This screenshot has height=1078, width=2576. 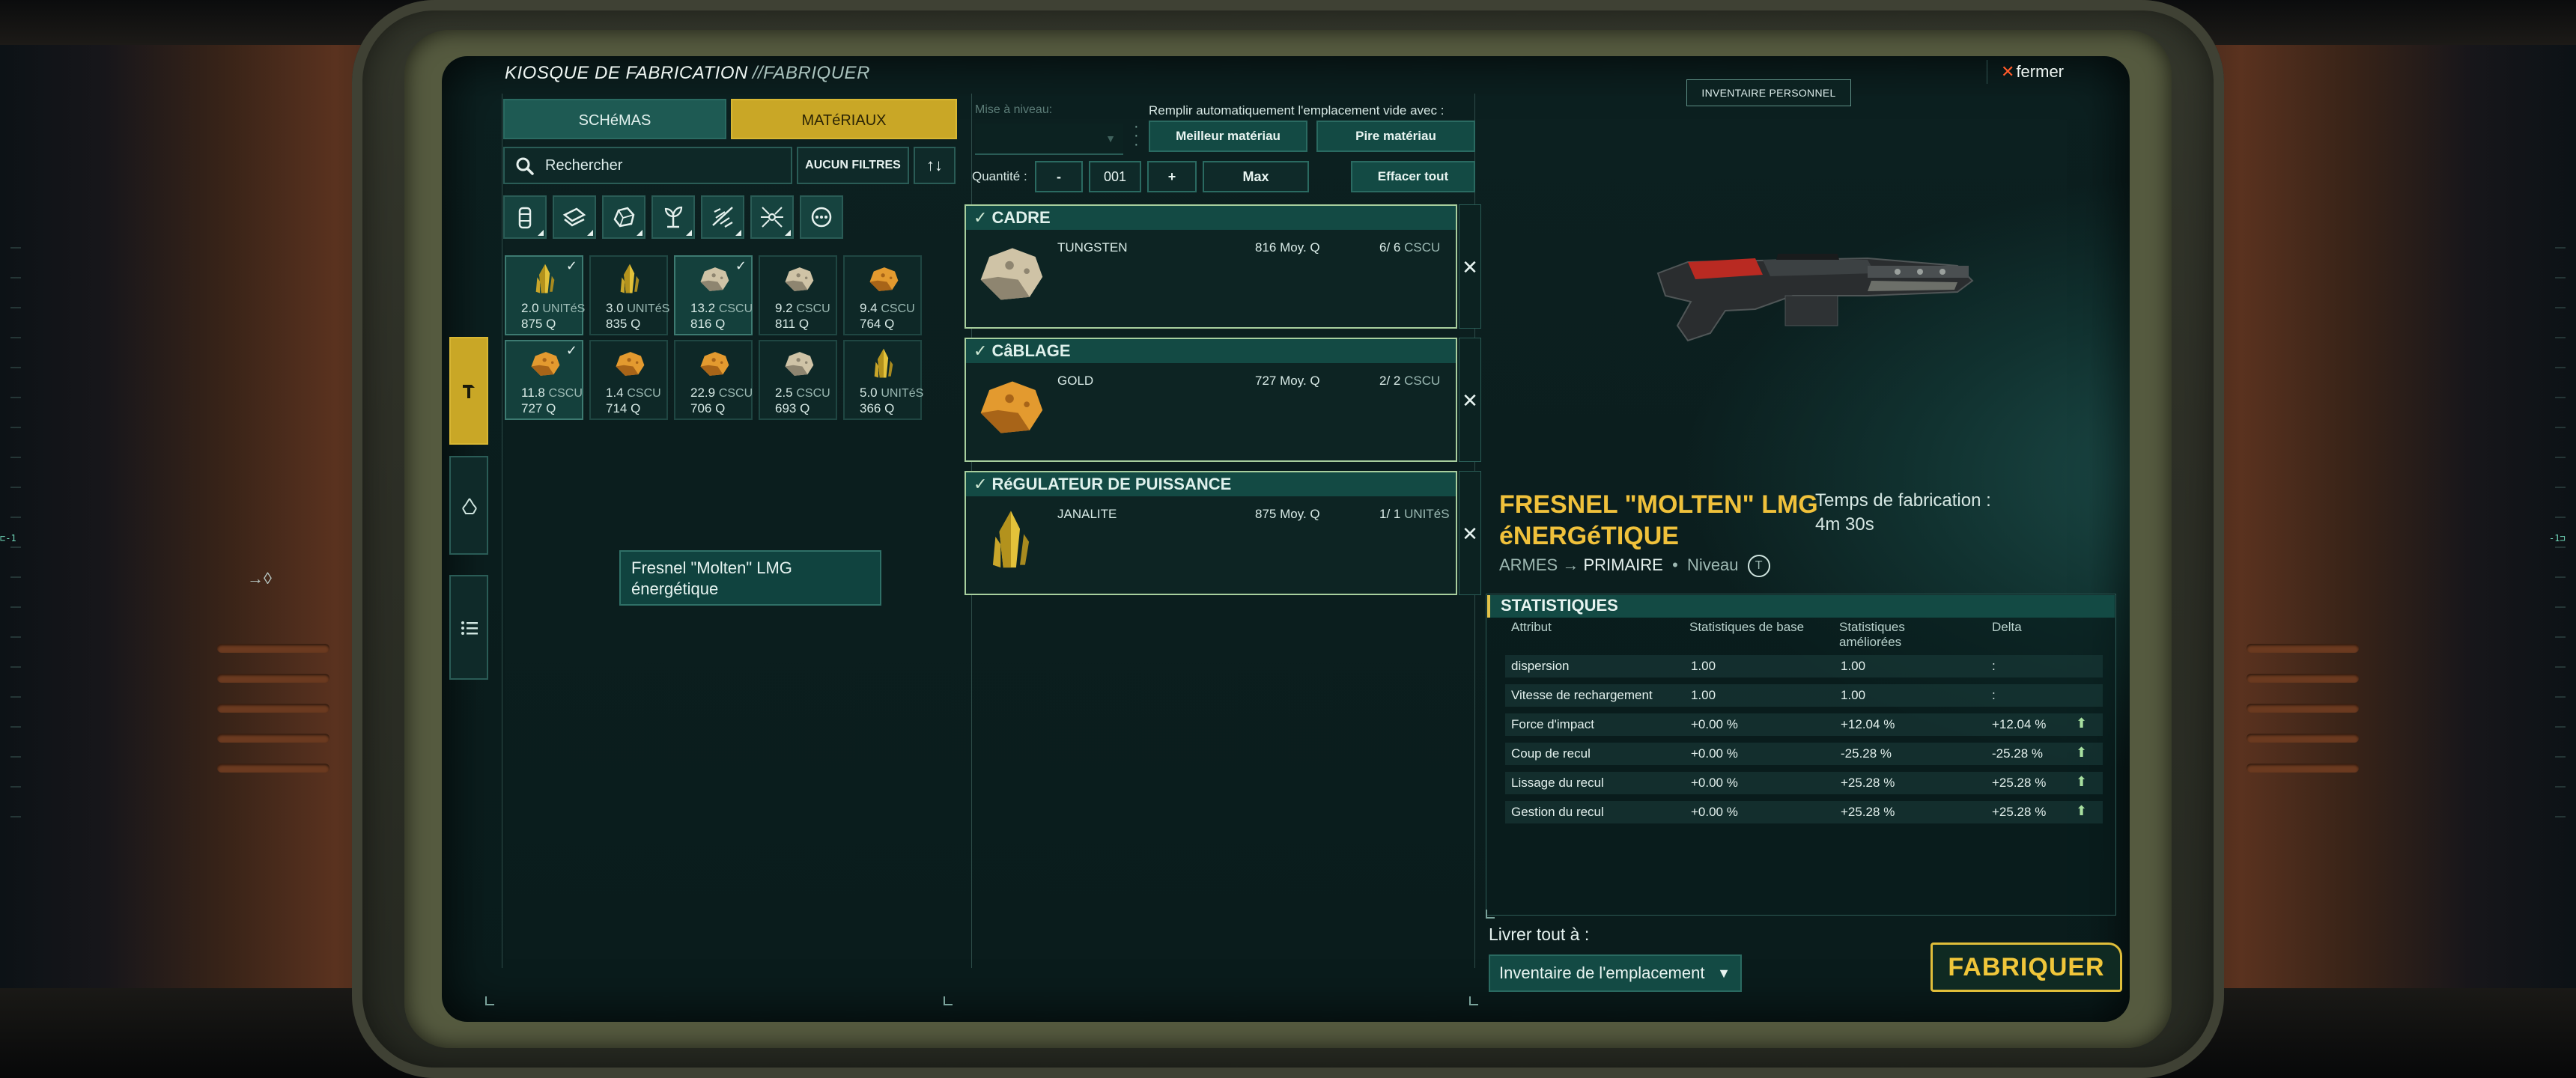 What do you see at coordinates (1714, 753) in the screenshot?
I see `stat-base: +0.00 %` at bounding box center [1714, 753].